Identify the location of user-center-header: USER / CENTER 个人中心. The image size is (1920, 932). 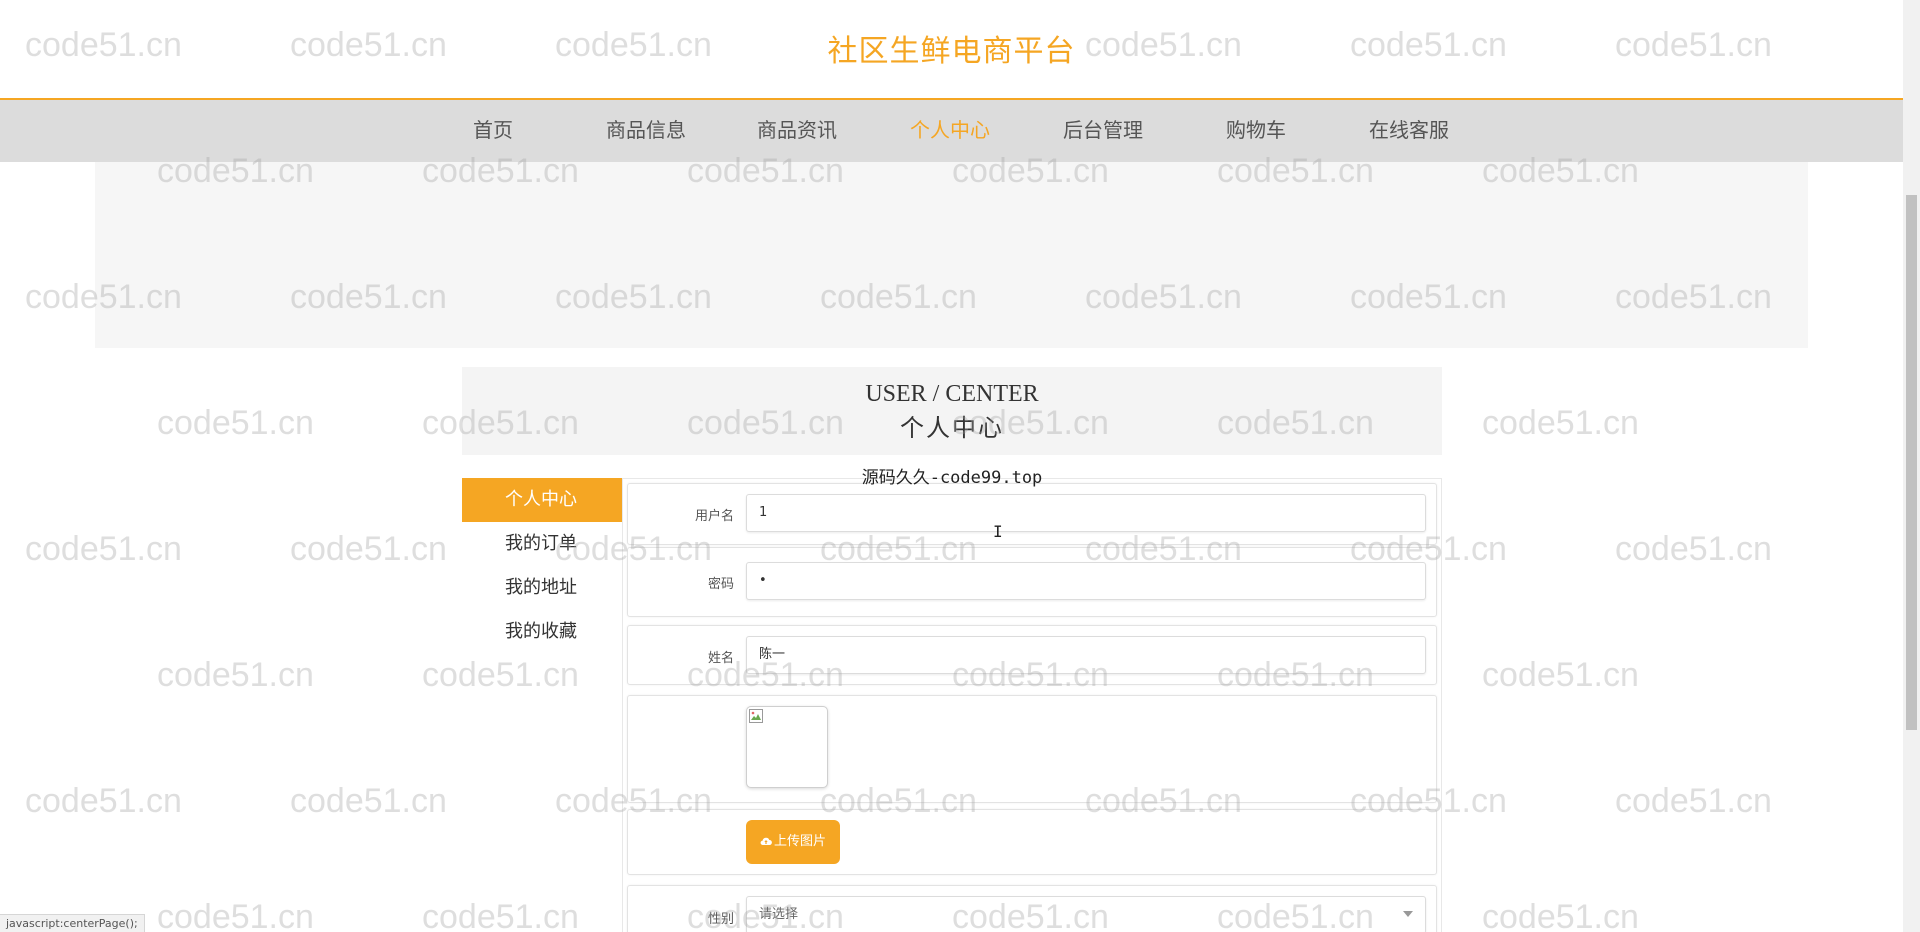
(952, 411).